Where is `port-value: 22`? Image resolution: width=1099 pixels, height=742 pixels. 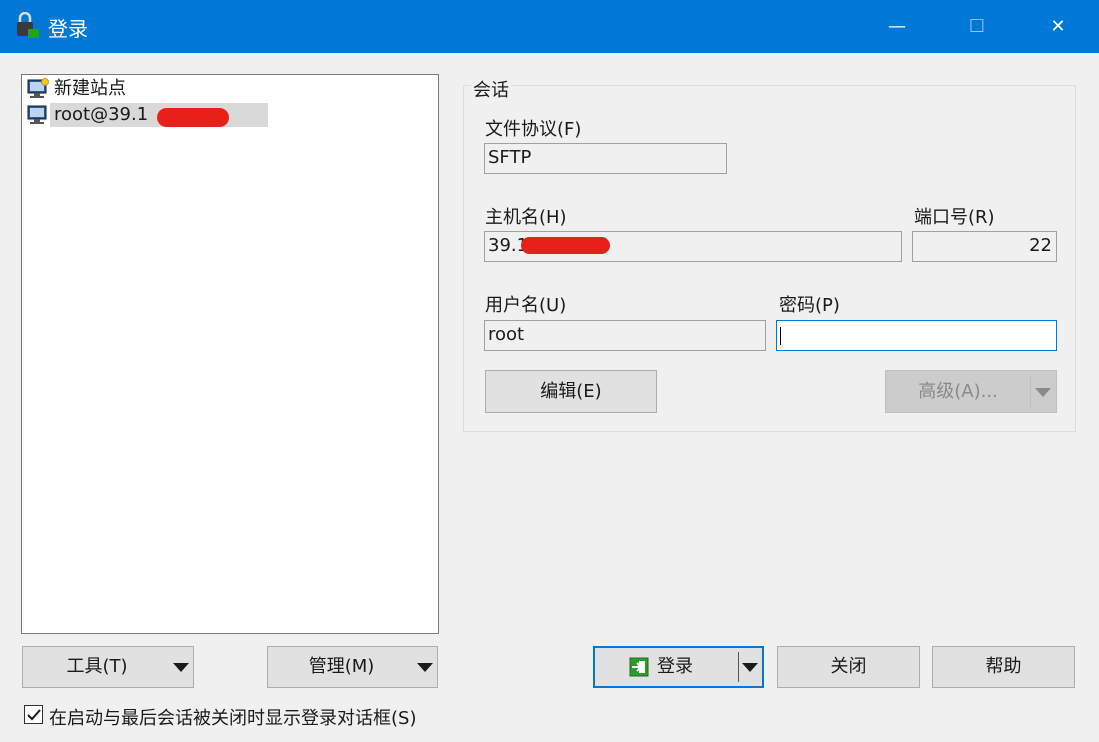 port-value: 22 is located at coordinates (1040, 245).